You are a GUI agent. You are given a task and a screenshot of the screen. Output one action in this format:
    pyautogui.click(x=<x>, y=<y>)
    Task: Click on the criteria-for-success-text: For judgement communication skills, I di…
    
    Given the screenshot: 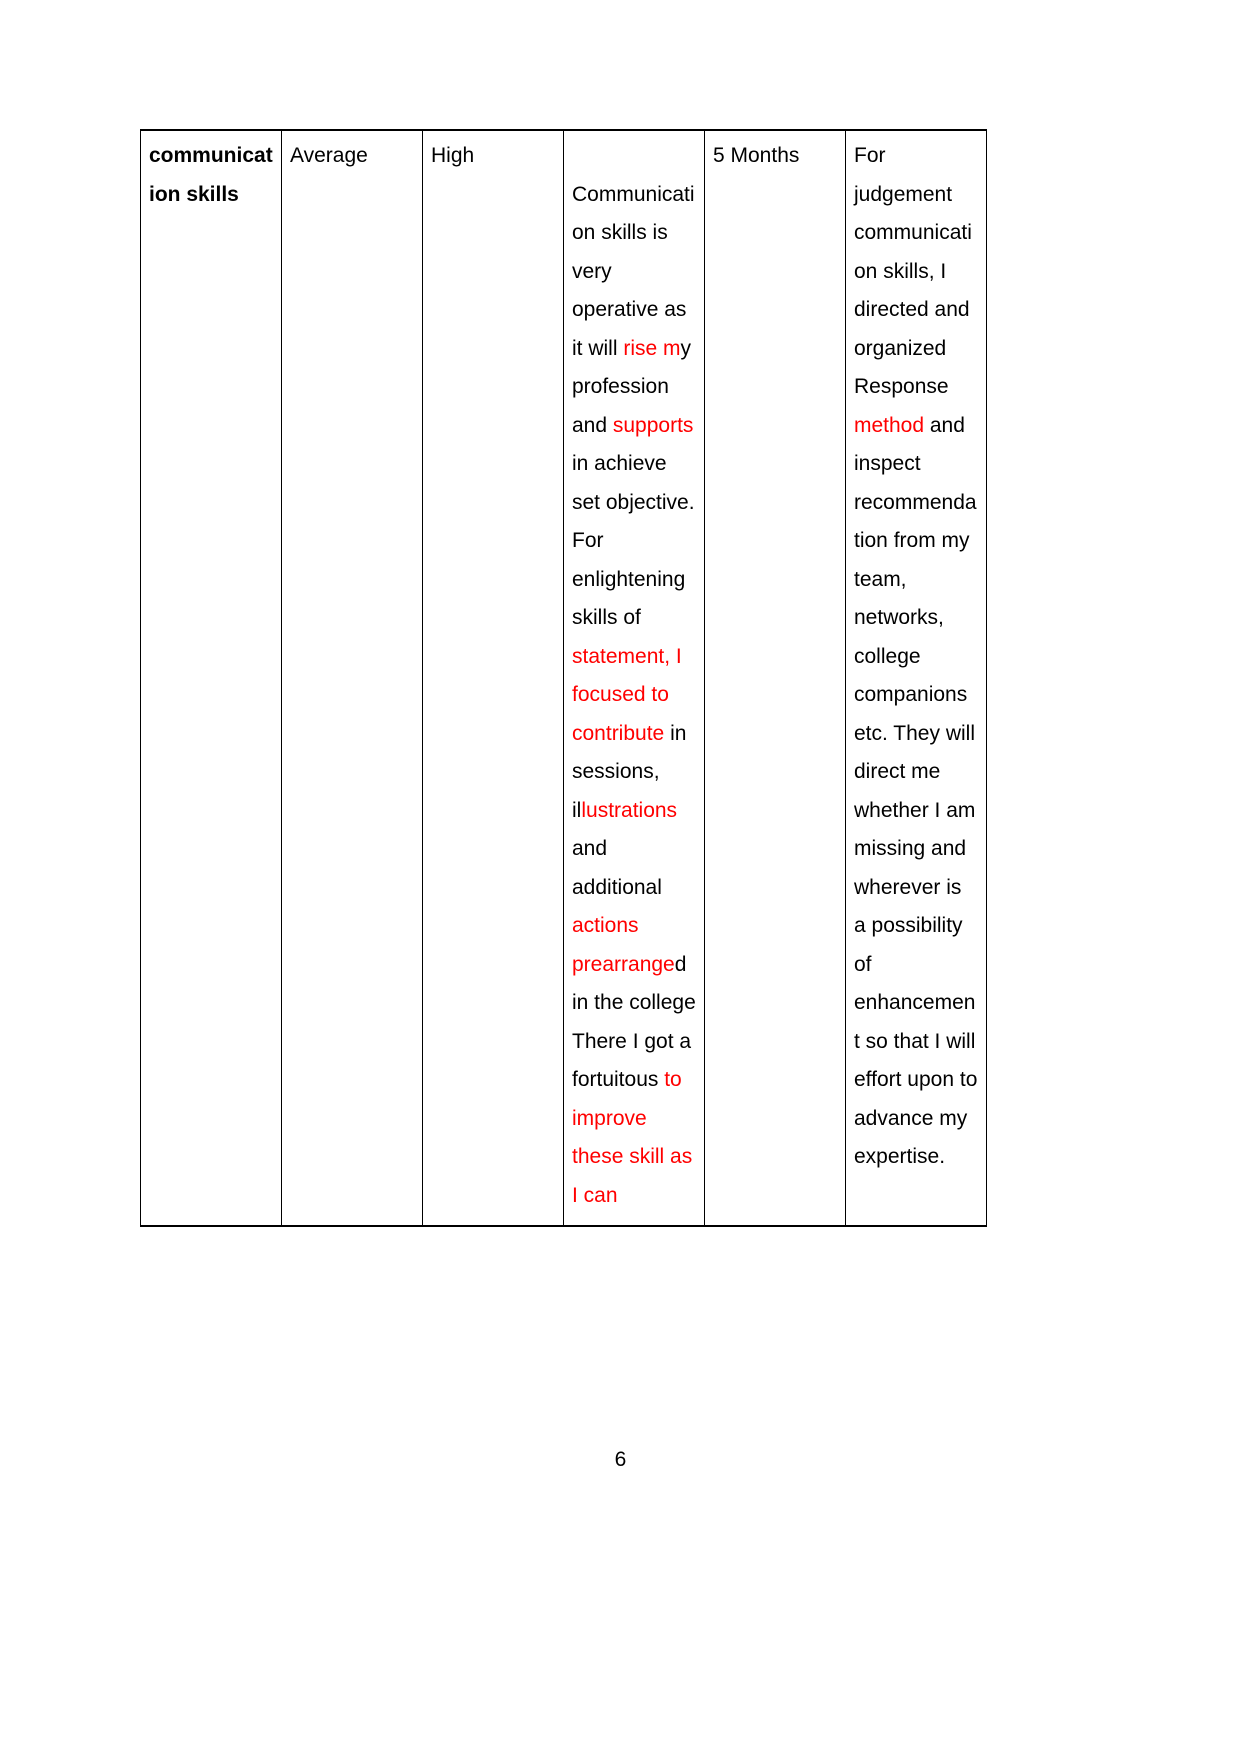 What is the action you would take?
    pyautogui.click(x=916, y=657)
    